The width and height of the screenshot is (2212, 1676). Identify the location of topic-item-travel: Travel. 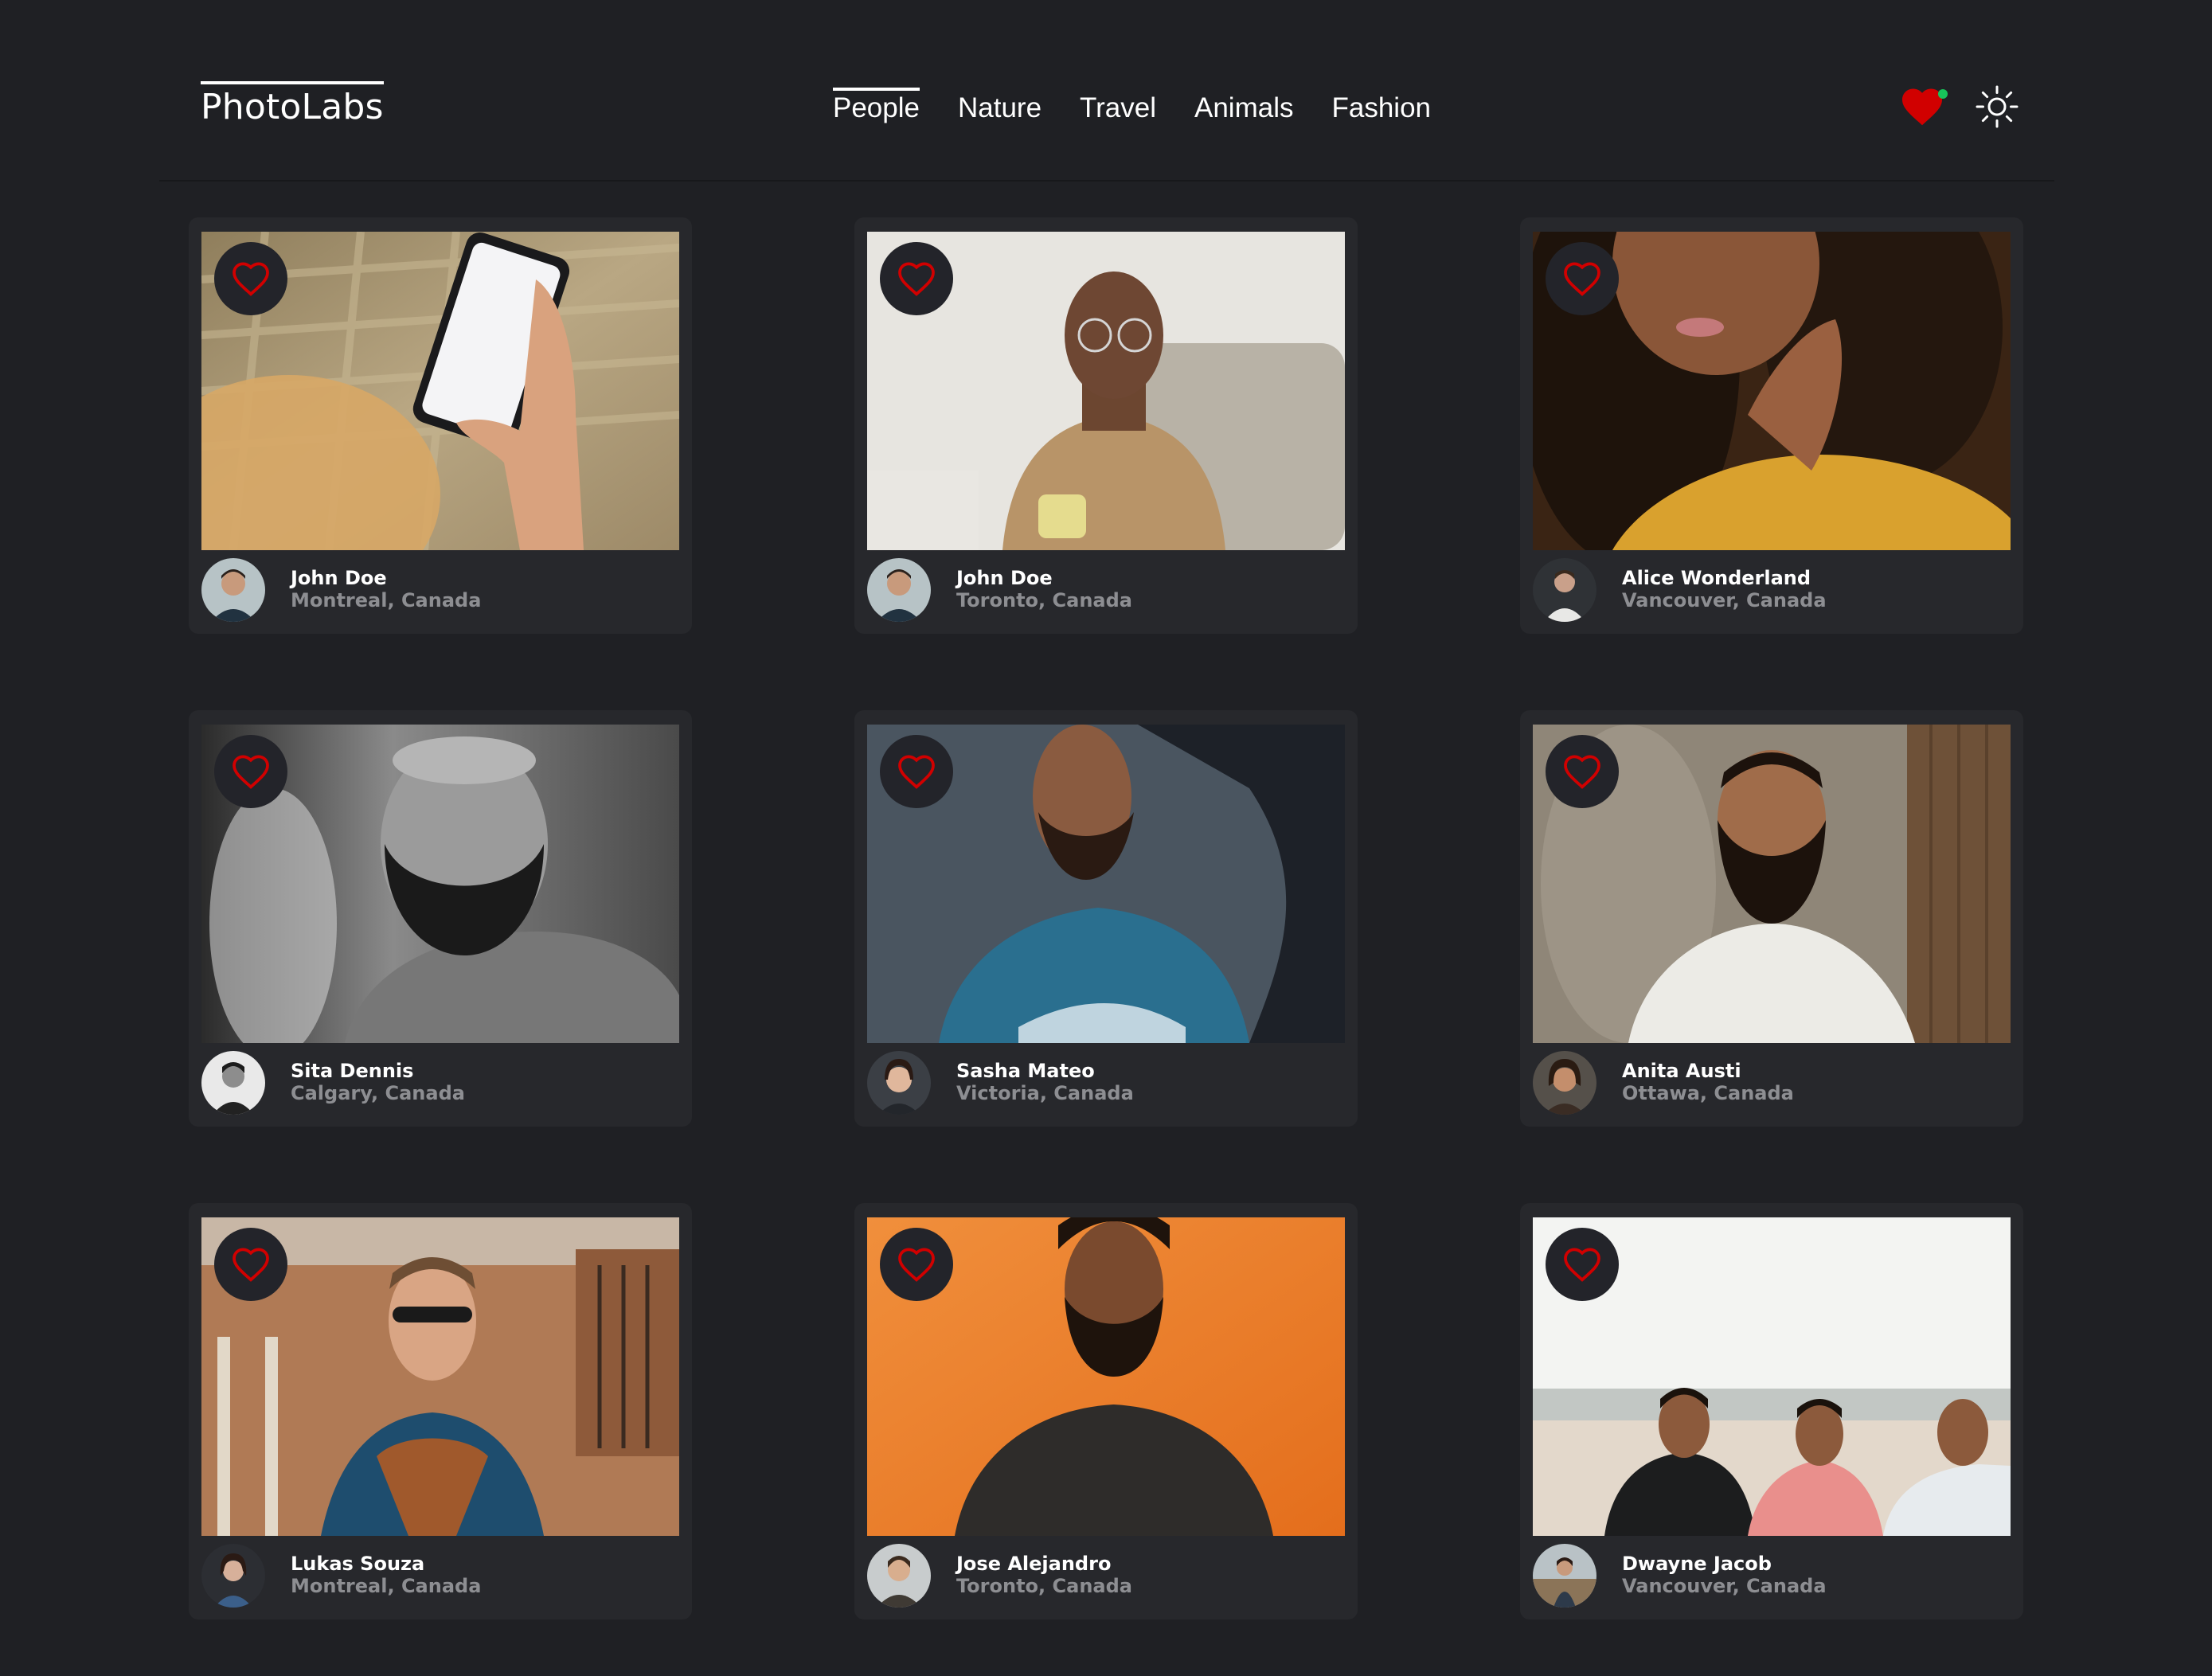
(1118, 108).